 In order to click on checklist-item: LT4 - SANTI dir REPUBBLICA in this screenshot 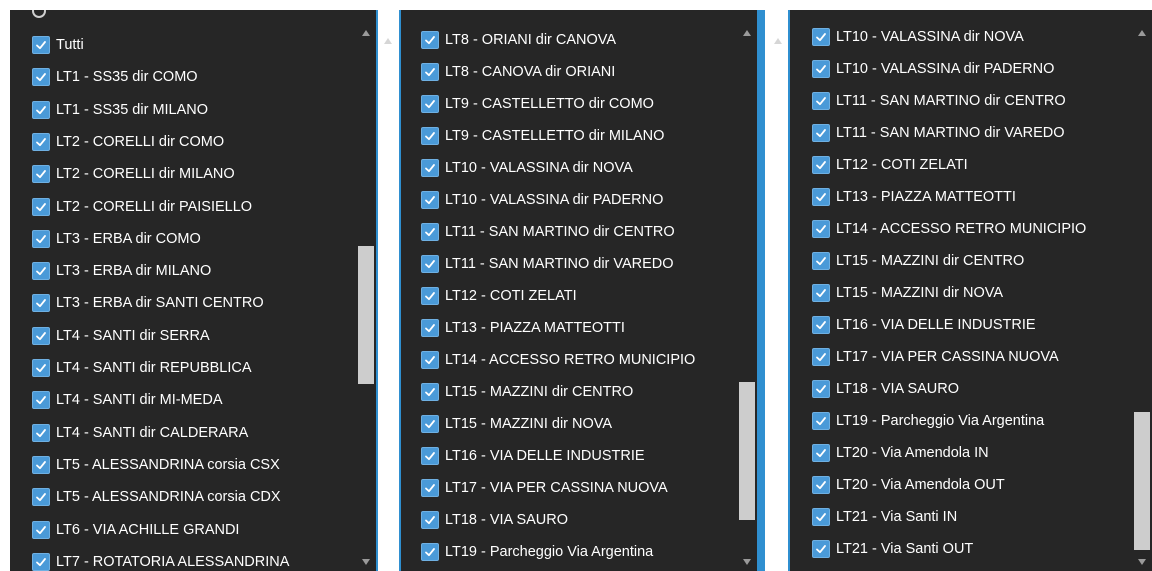, I will do `click(142, 368)`.